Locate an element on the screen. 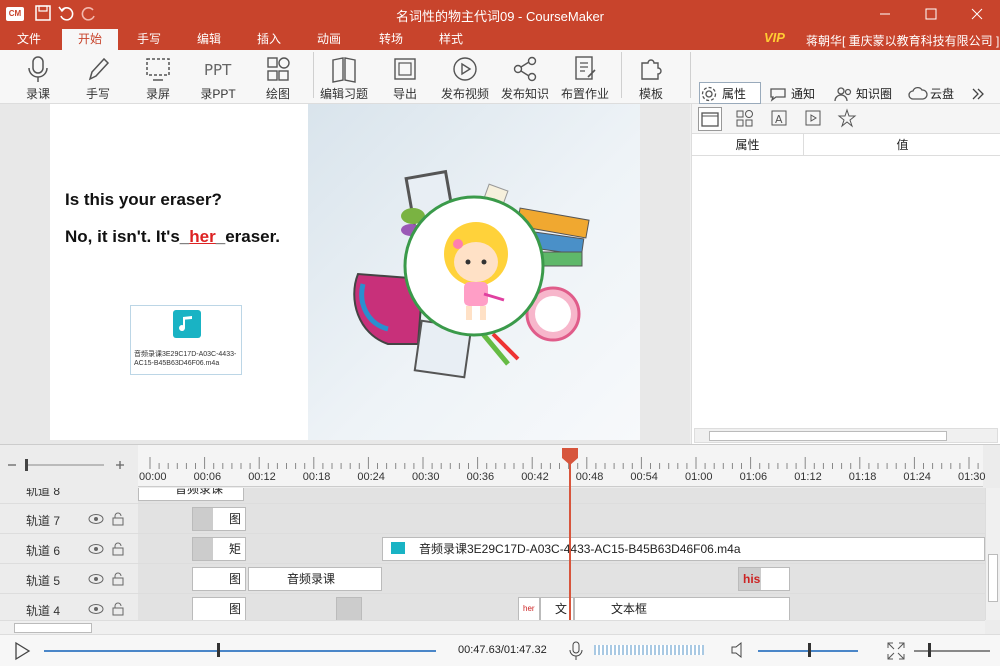 This screenshot has height=666, width=1000. menu-style: 样式 is located at coordinates (451, 39).